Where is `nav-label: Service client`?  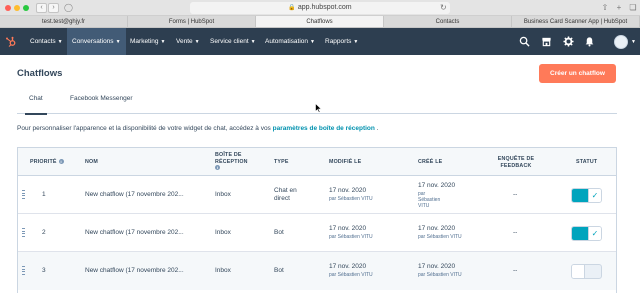
nav-label: Service client is located at coordinates (229, 41).